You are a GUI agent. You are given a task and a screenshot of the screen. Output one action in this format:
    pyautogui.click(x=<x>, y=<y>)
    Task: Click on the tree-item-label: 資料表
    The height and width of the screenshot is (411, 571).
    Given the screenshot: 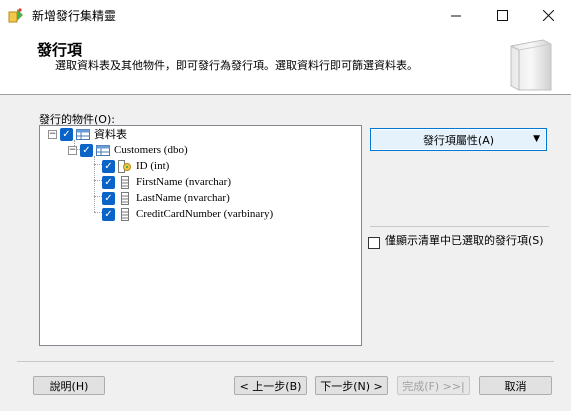 What is the action you would take?
    pyautogui.click(x=110, y=134)
    